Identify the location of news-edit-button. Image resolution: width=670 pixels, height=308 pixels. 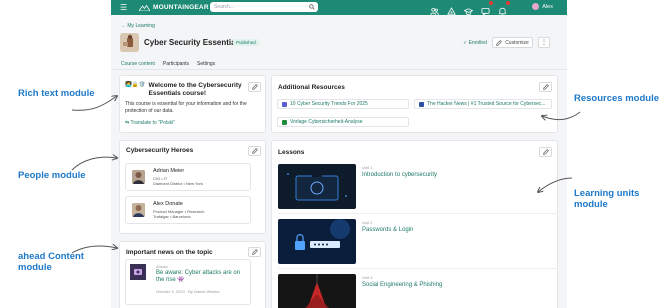
(254, 252).